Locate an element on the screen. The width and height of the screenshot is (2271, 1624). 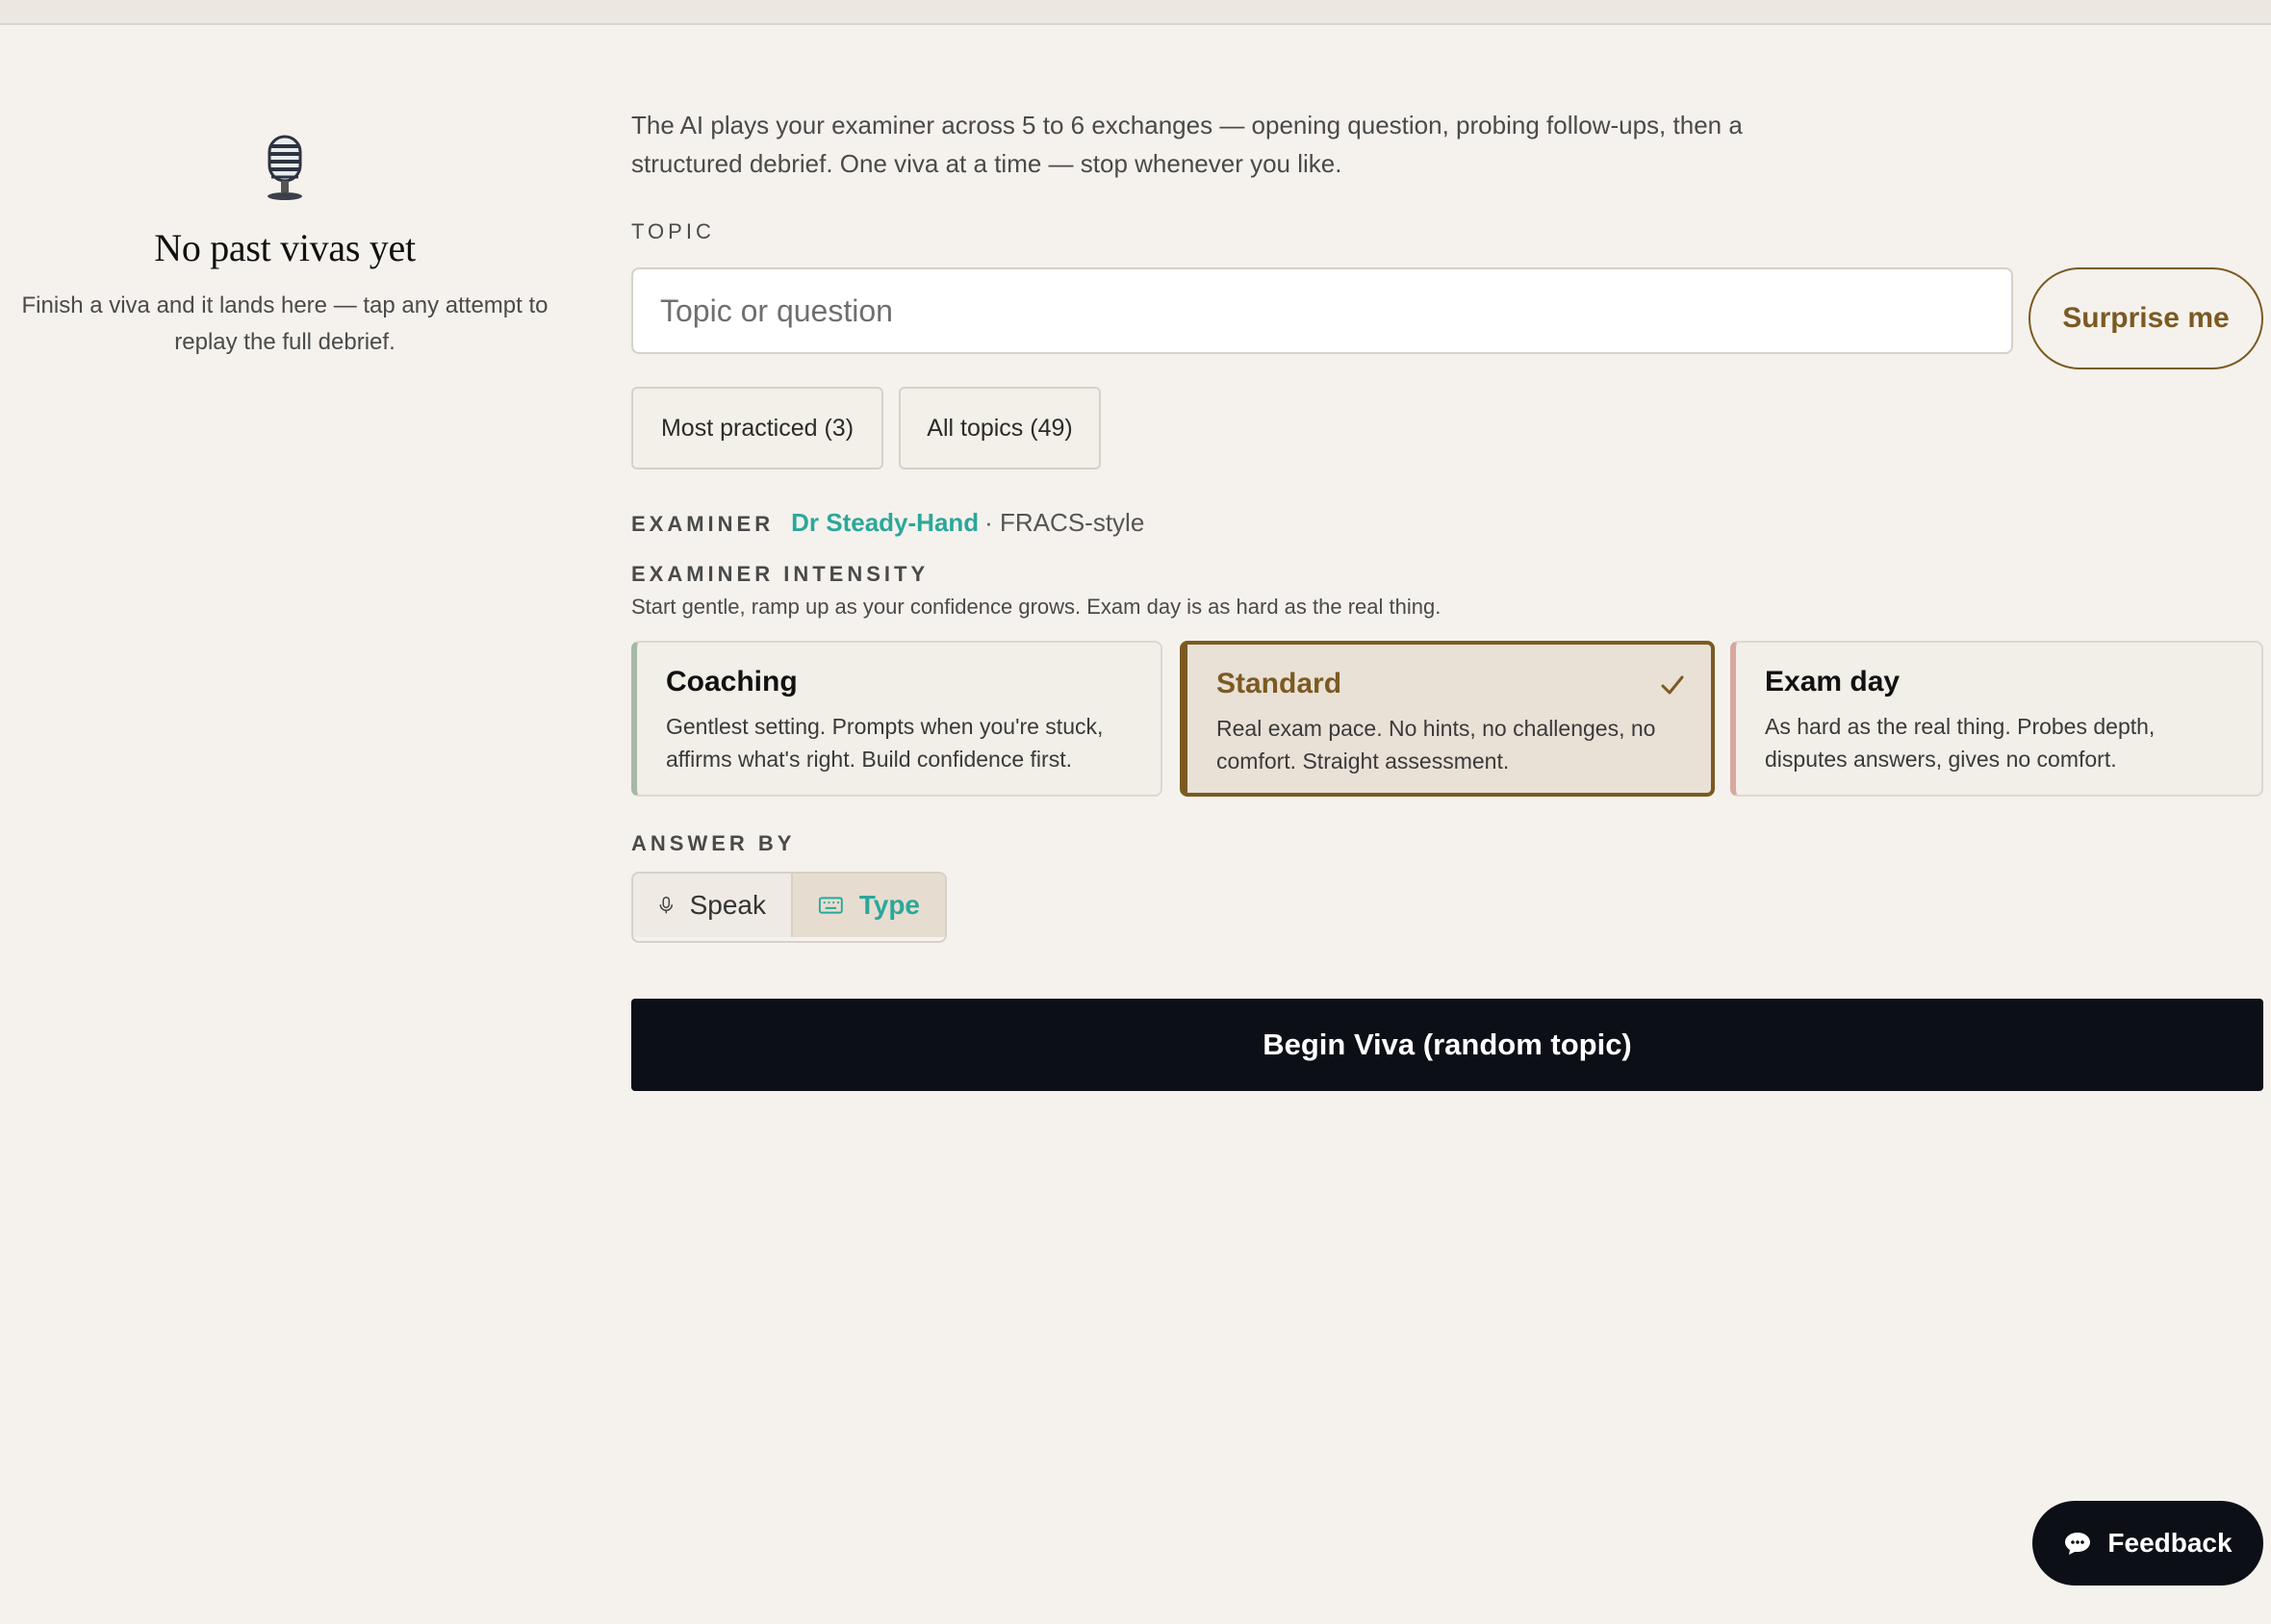
intensity-card-title: Coaching is located at coordinates (732, 682).